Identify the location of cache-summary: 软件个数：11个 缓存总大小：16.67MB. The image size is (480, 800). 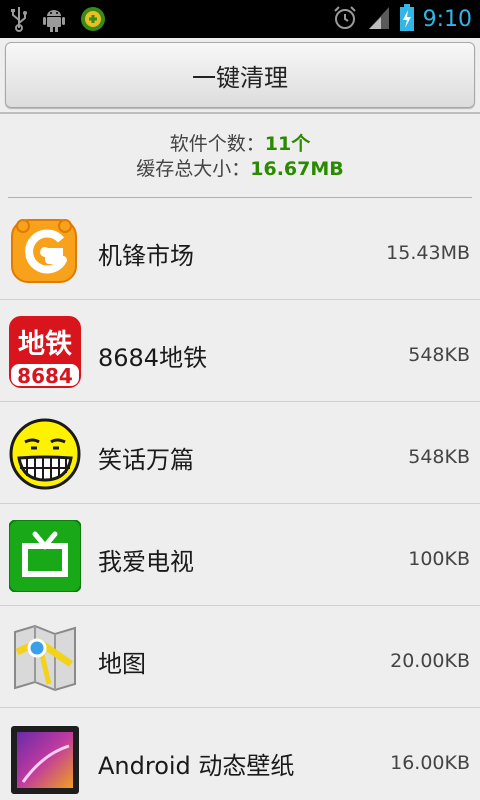
(240, 157).